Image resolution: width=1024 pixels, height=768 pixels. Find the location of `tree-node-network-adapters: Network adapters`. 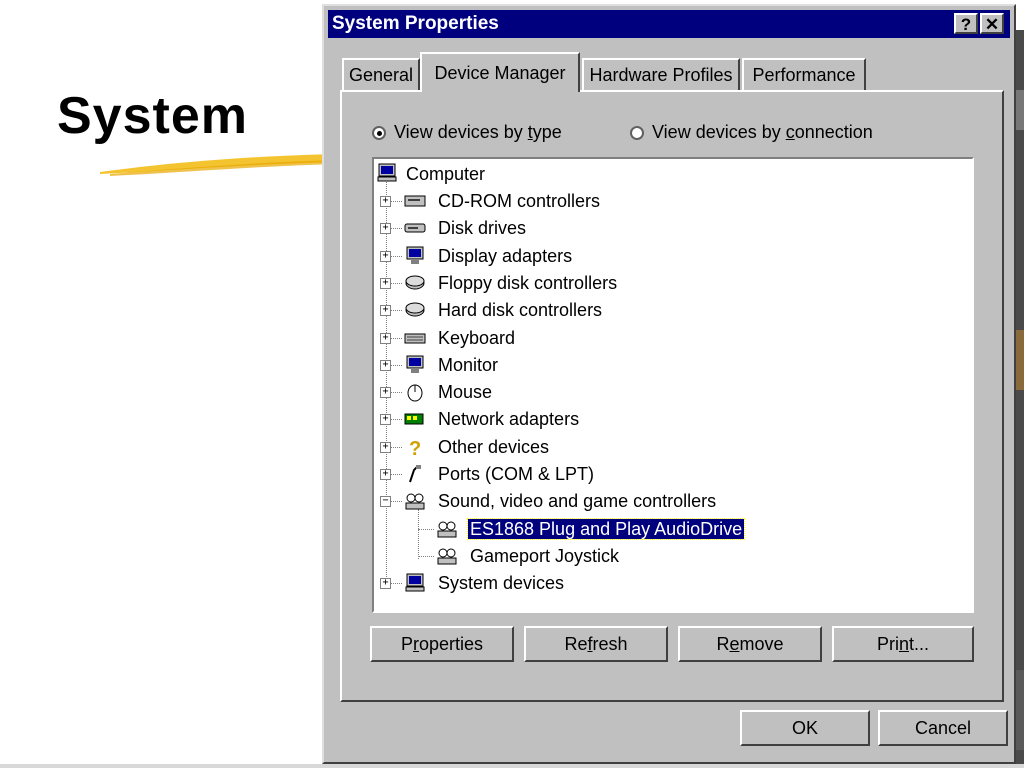

tree-node-network-adapters: Network adapters is located at coordinates (508, 419).